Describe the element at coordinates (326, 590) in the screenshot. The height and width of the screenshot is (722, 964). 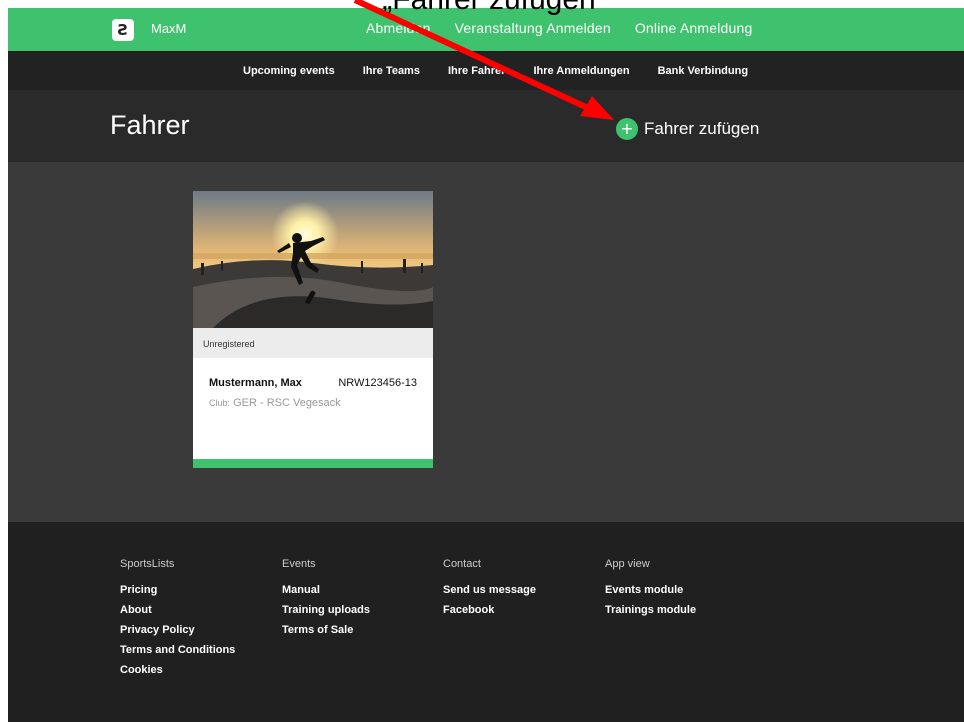
I see `footer-link-manual: Manual` at that location.